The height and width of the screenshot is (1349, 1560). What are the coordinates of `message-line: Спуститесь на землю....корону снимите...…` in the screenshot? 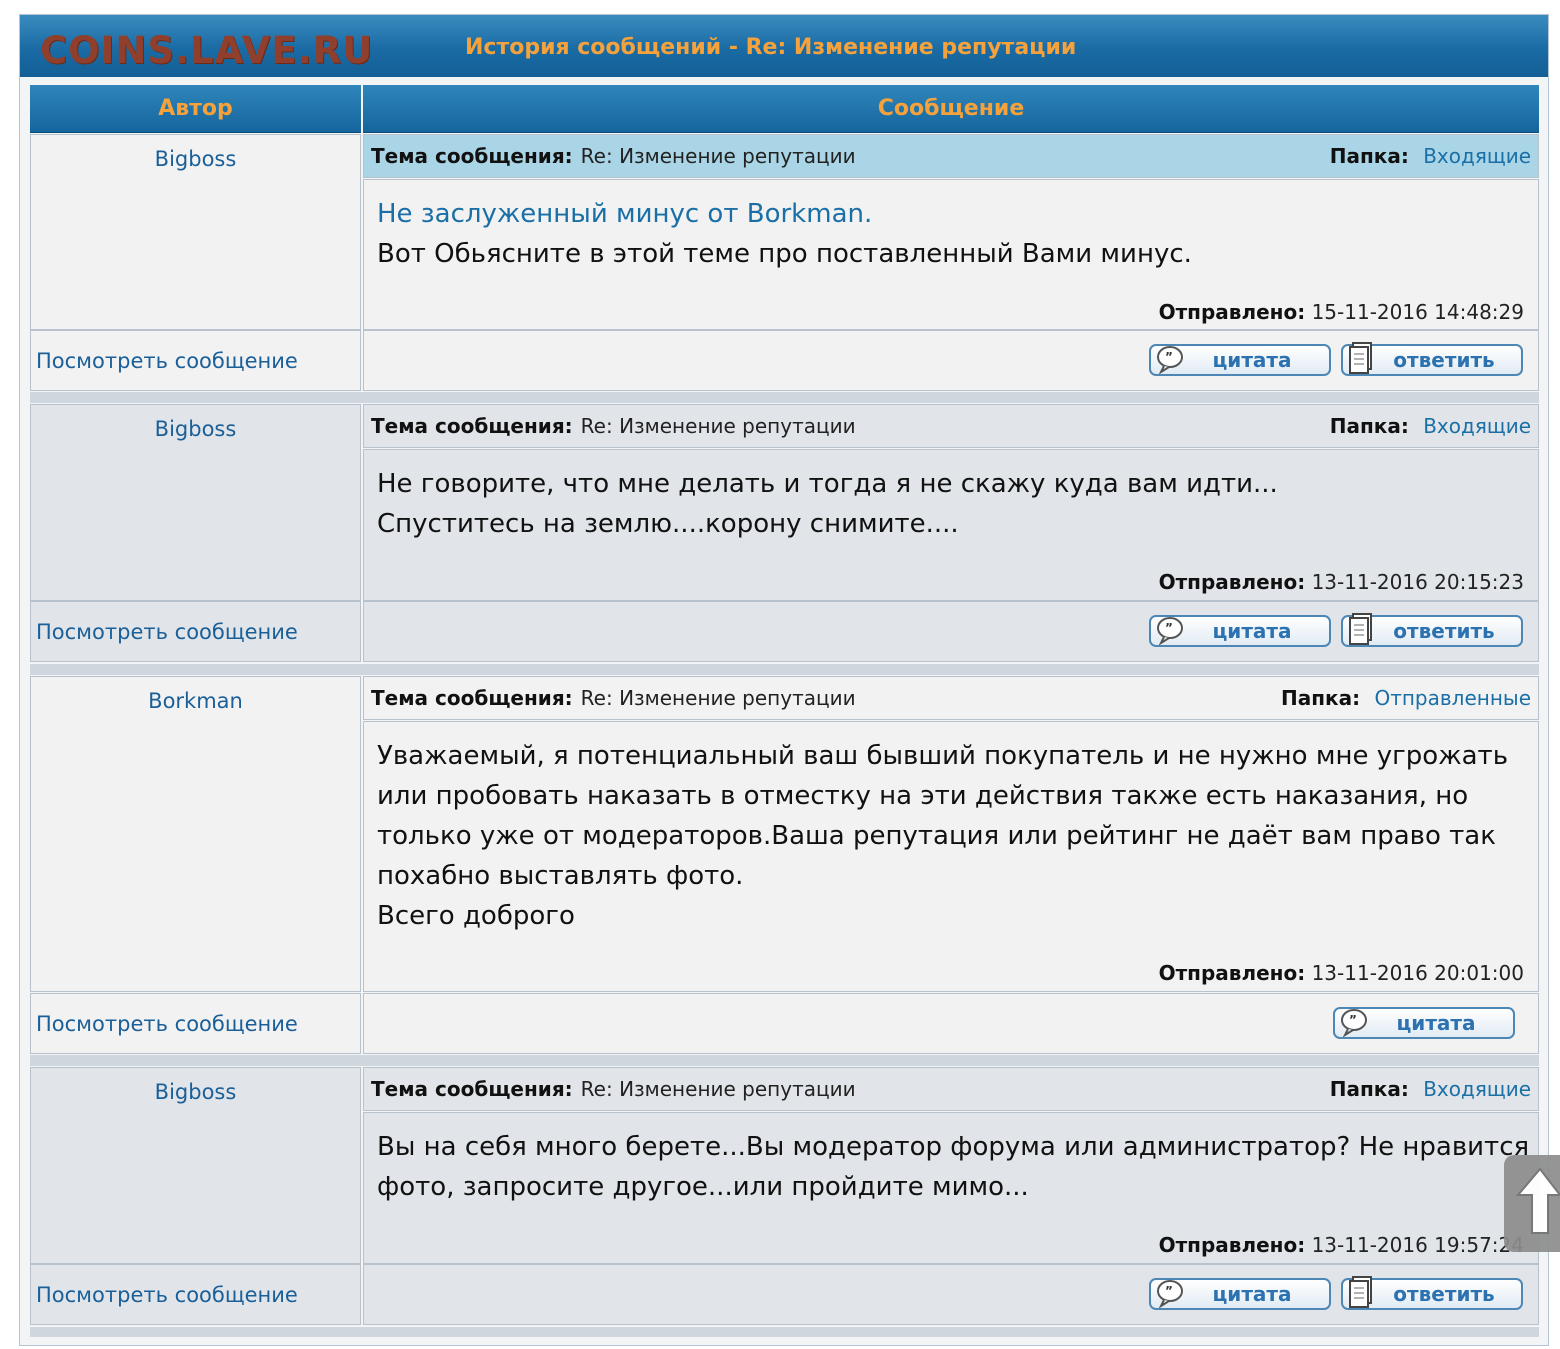 It's located at (668, 524).